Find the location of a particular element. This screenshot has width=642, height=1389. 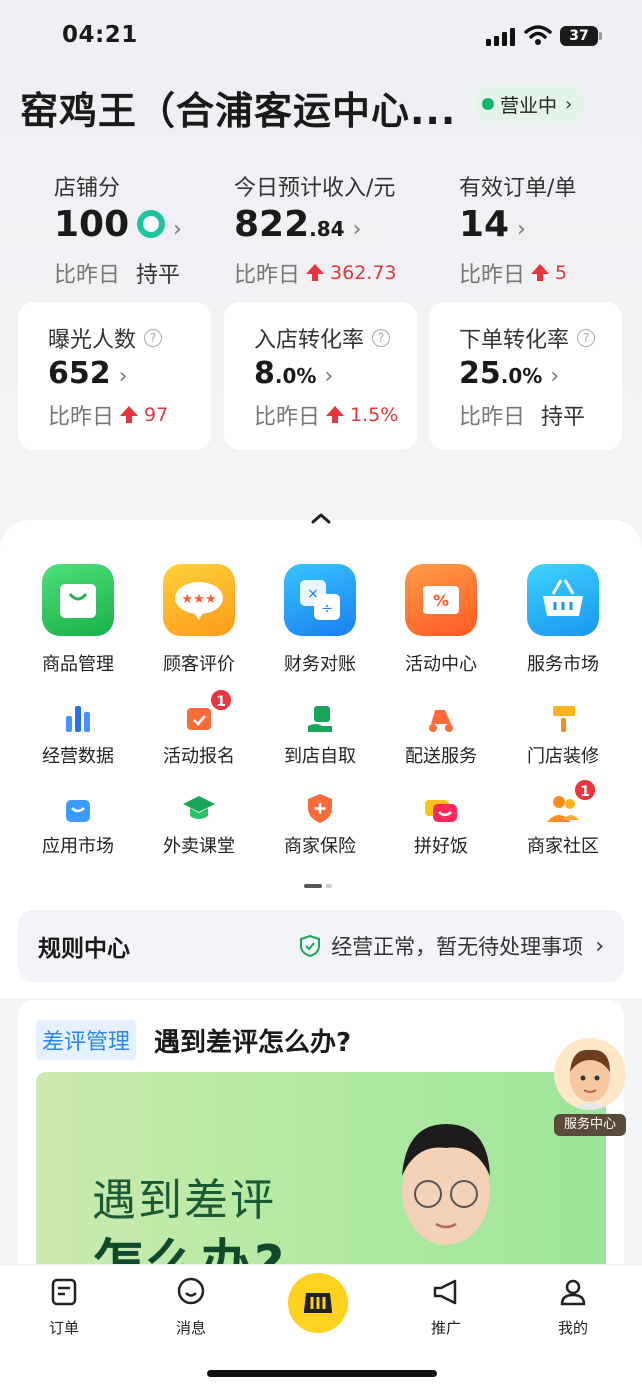

grid-takeout-class: 外卖课堂 is located at coordinates (199, 824).